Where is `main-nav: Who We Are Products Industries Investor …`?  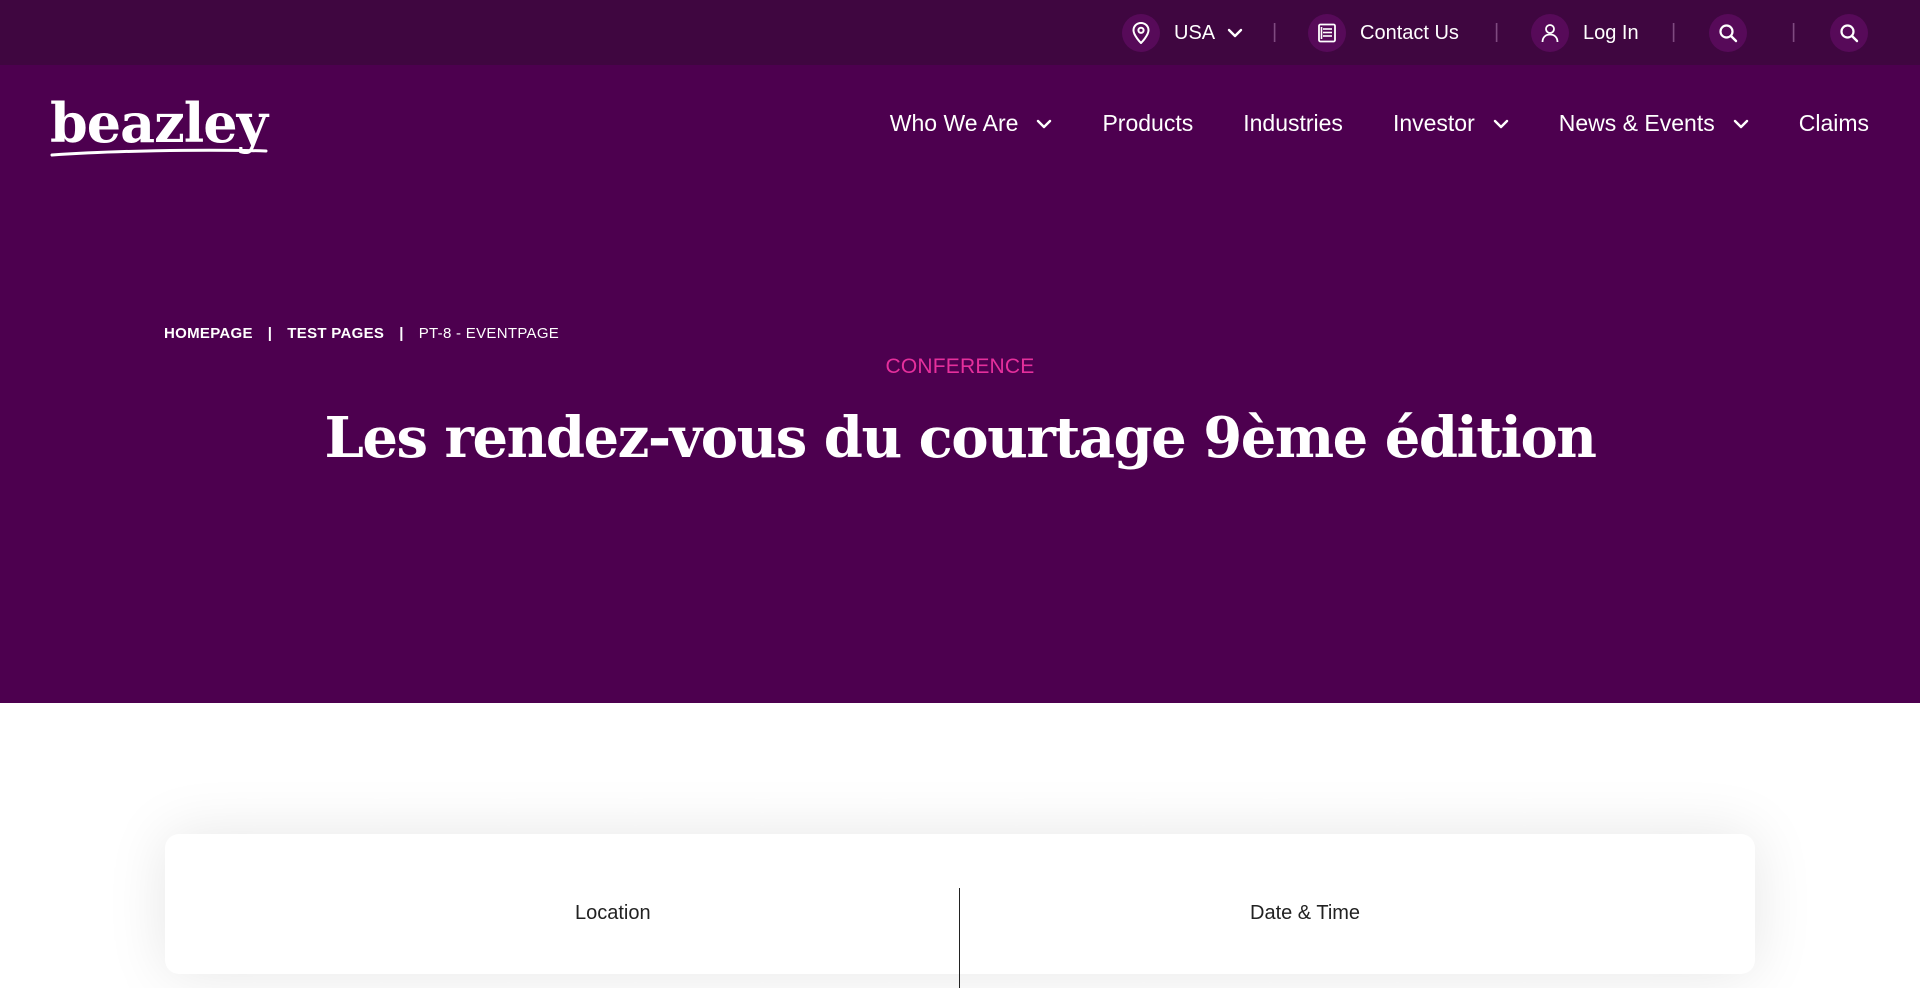
main-nav: Who We Are Products Industries Investor … is located at coordinates (1354, 123).